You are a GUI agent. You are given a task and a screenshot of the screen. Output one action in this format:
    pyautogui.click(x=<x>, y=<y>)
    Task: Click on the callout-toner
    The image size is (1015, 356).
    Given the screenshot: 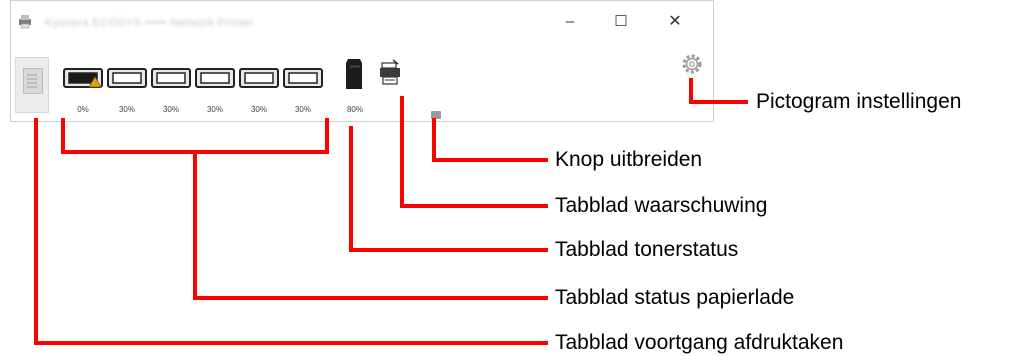 What is the action you would take?
    pyautogui.click(x=448, y=189)
    